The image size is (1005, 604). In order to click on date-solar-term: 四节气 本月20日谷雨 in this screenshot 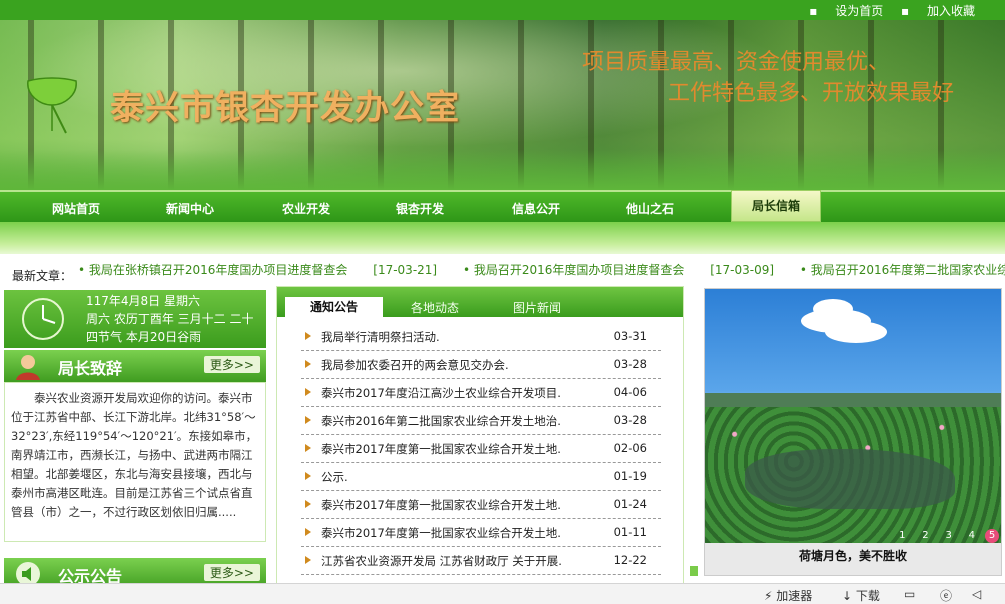, I will do `click(144, 337)`.